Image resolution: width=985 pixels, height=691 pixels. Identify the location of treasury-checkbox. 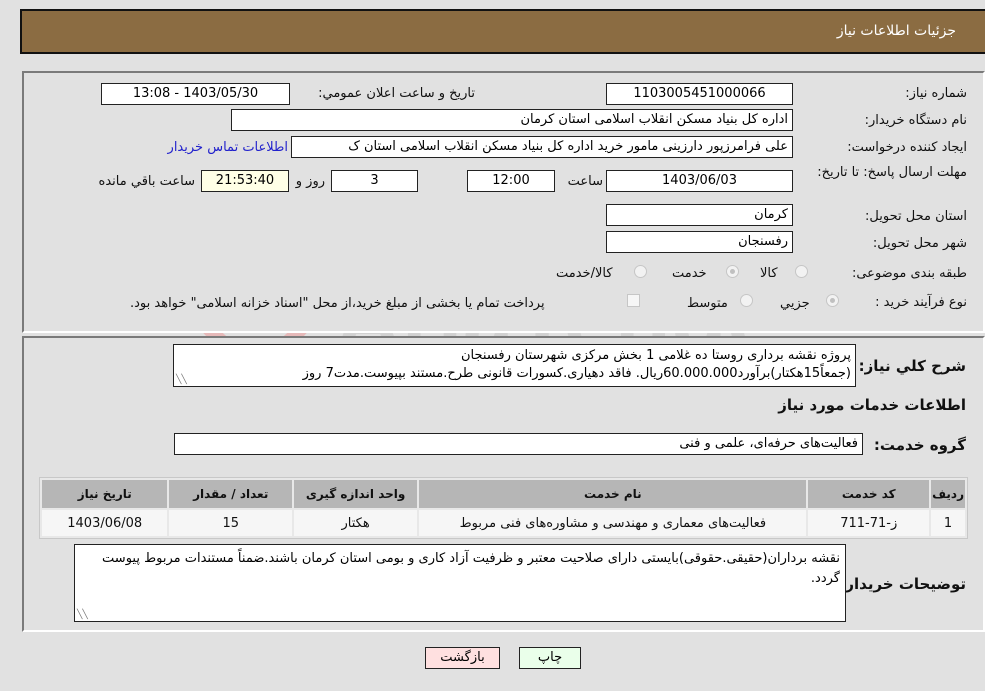
(633, 300).